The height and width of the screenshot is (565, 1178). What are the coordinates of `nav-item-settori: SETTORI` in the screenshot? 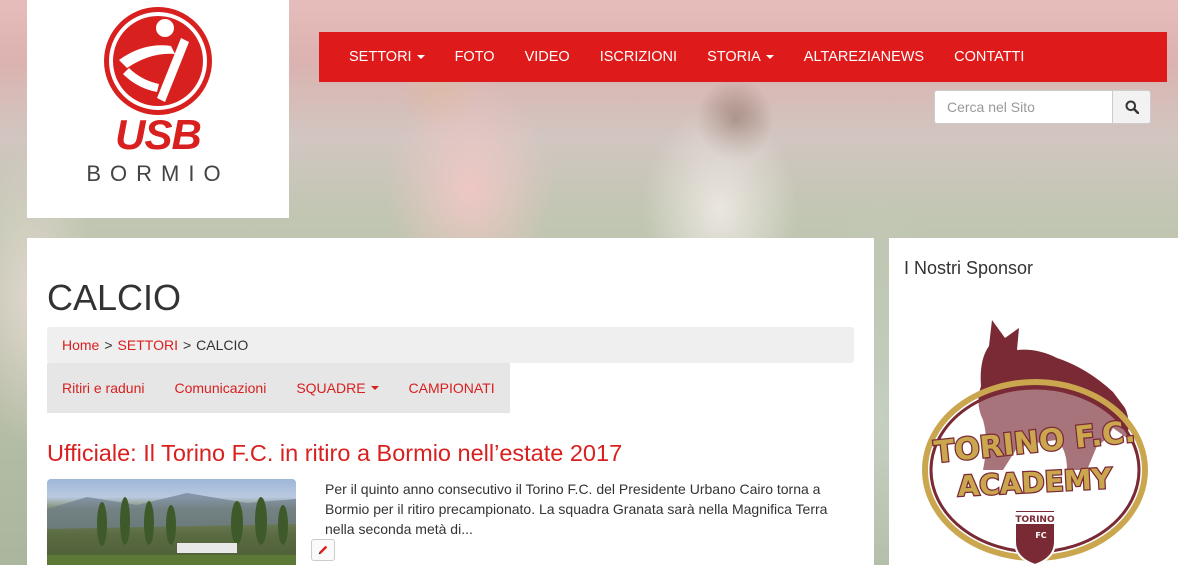 It's located at (387, 57).